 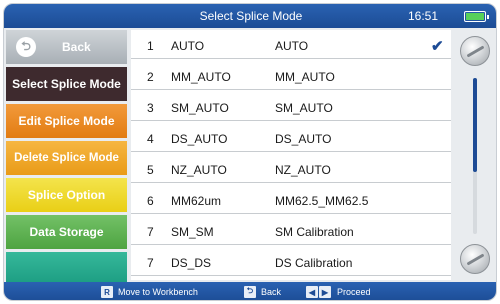 I want to click on list-item: 2 MM_AUTO MM_AUTO, so click(x=291, y=75).